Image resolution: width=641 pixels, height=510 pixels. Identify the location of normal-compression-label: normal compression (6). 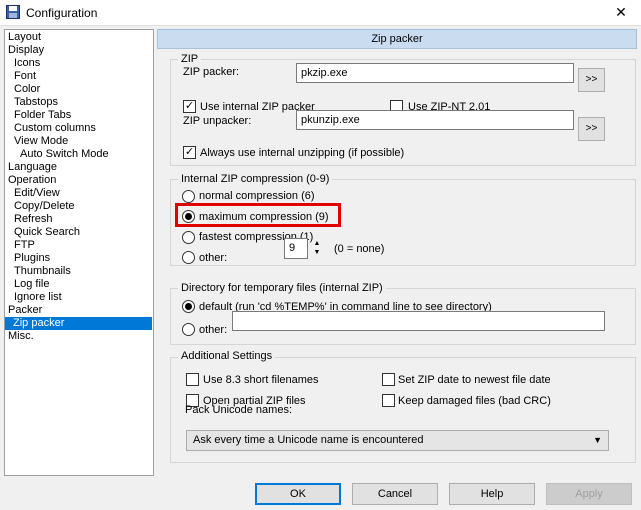
(257, 196).